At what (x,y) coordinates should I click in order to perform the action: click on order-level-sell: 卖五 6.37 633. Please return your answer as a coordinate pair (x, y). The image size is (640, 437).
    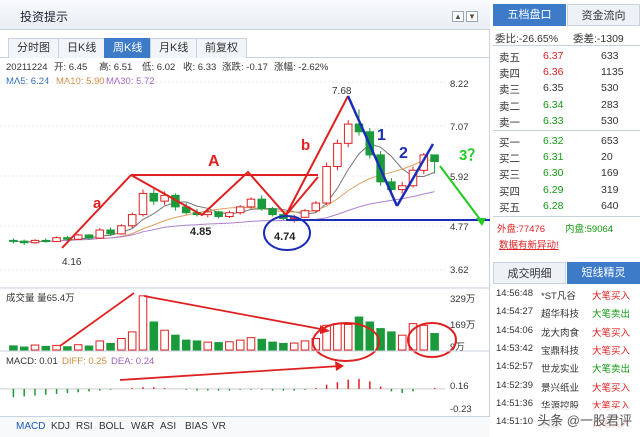
    Looking at the image, I should click on (566, 56).